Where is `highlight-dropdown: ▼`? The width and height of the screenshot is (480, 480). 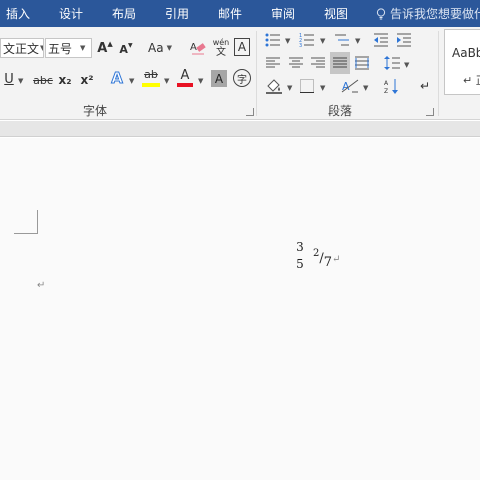
highlight-dropdown: ▼ is located at coordinates (166, 81).